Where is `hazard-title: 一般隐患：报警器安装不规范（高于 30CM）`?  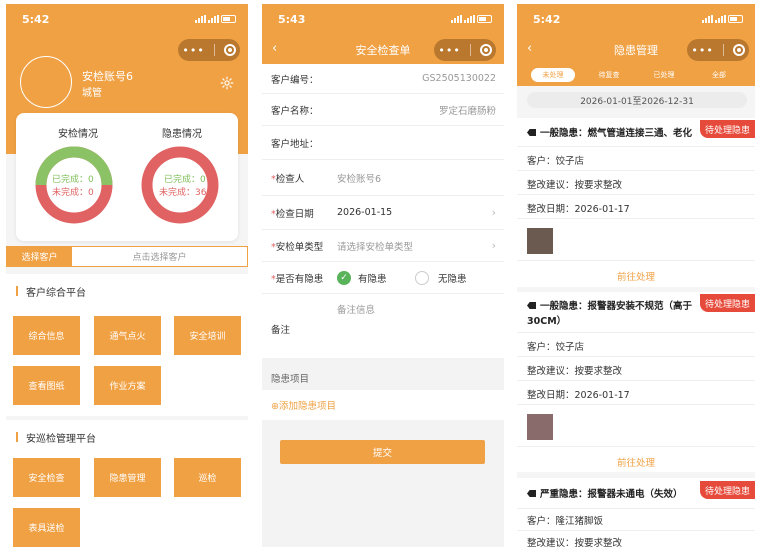 hazard-title: 一般隐患：报警器安装不规范（高于 30CM） is located at coordinates (610, 314).